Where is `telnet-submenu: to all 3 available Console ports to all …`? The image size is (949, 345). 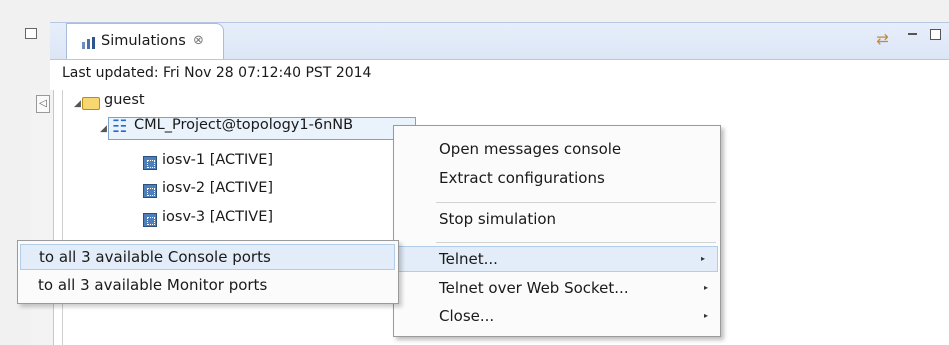
telnet-submenu: to all 3 available Console ports to all … is located at coordinates (208, 272).